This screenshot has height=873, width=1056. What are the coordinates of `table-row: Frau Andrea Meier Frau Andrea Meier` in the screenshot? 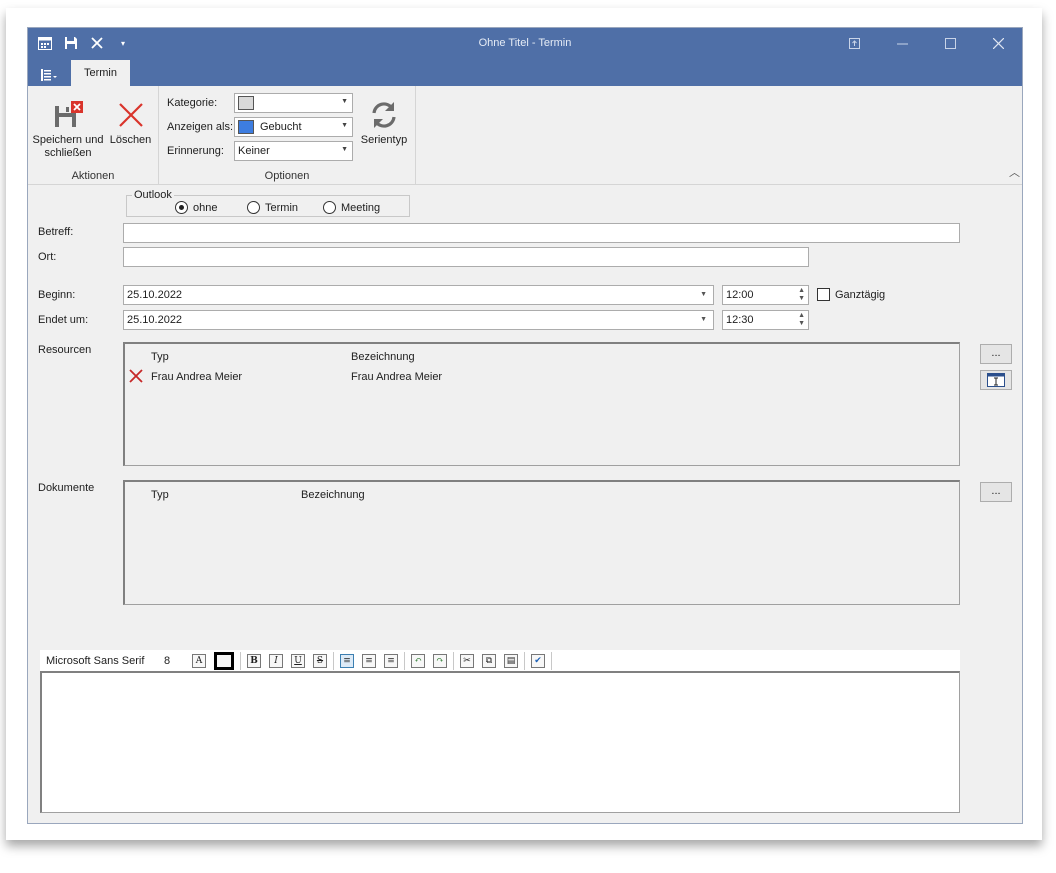 It's located at (537, 376).